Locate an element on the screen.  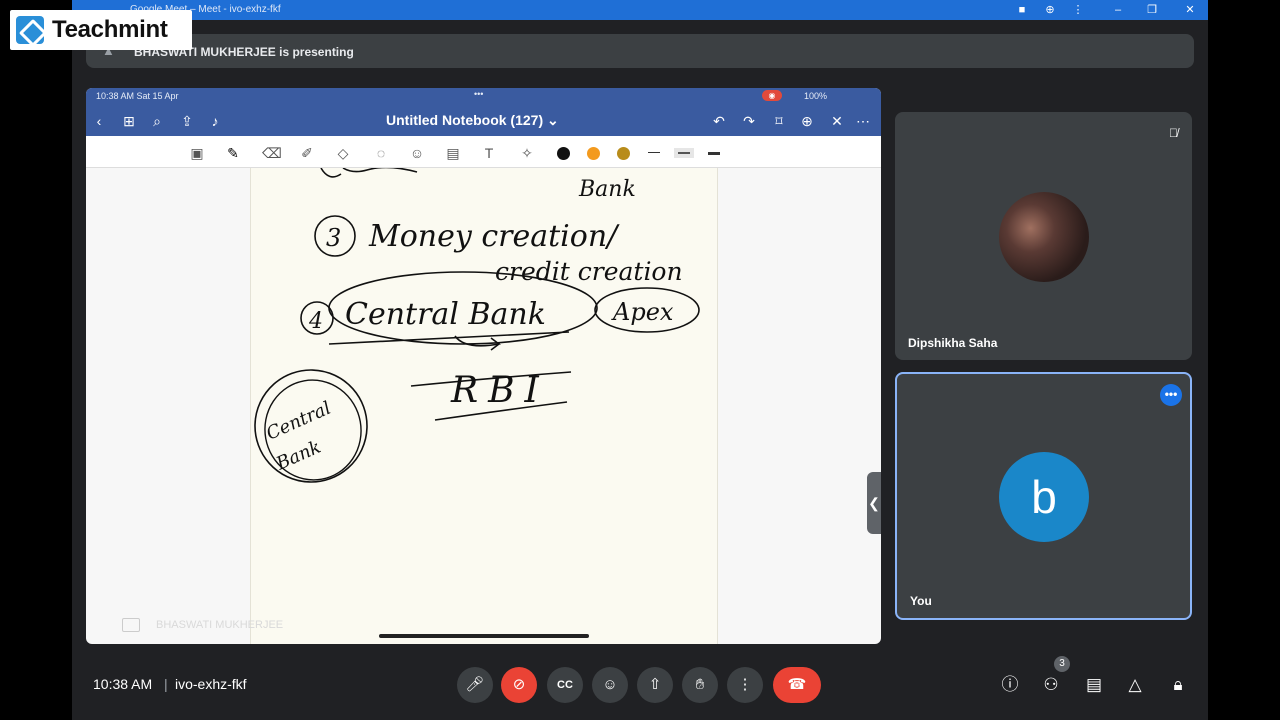
chat-icon: ▤ is located at coordinates (1094, 685).